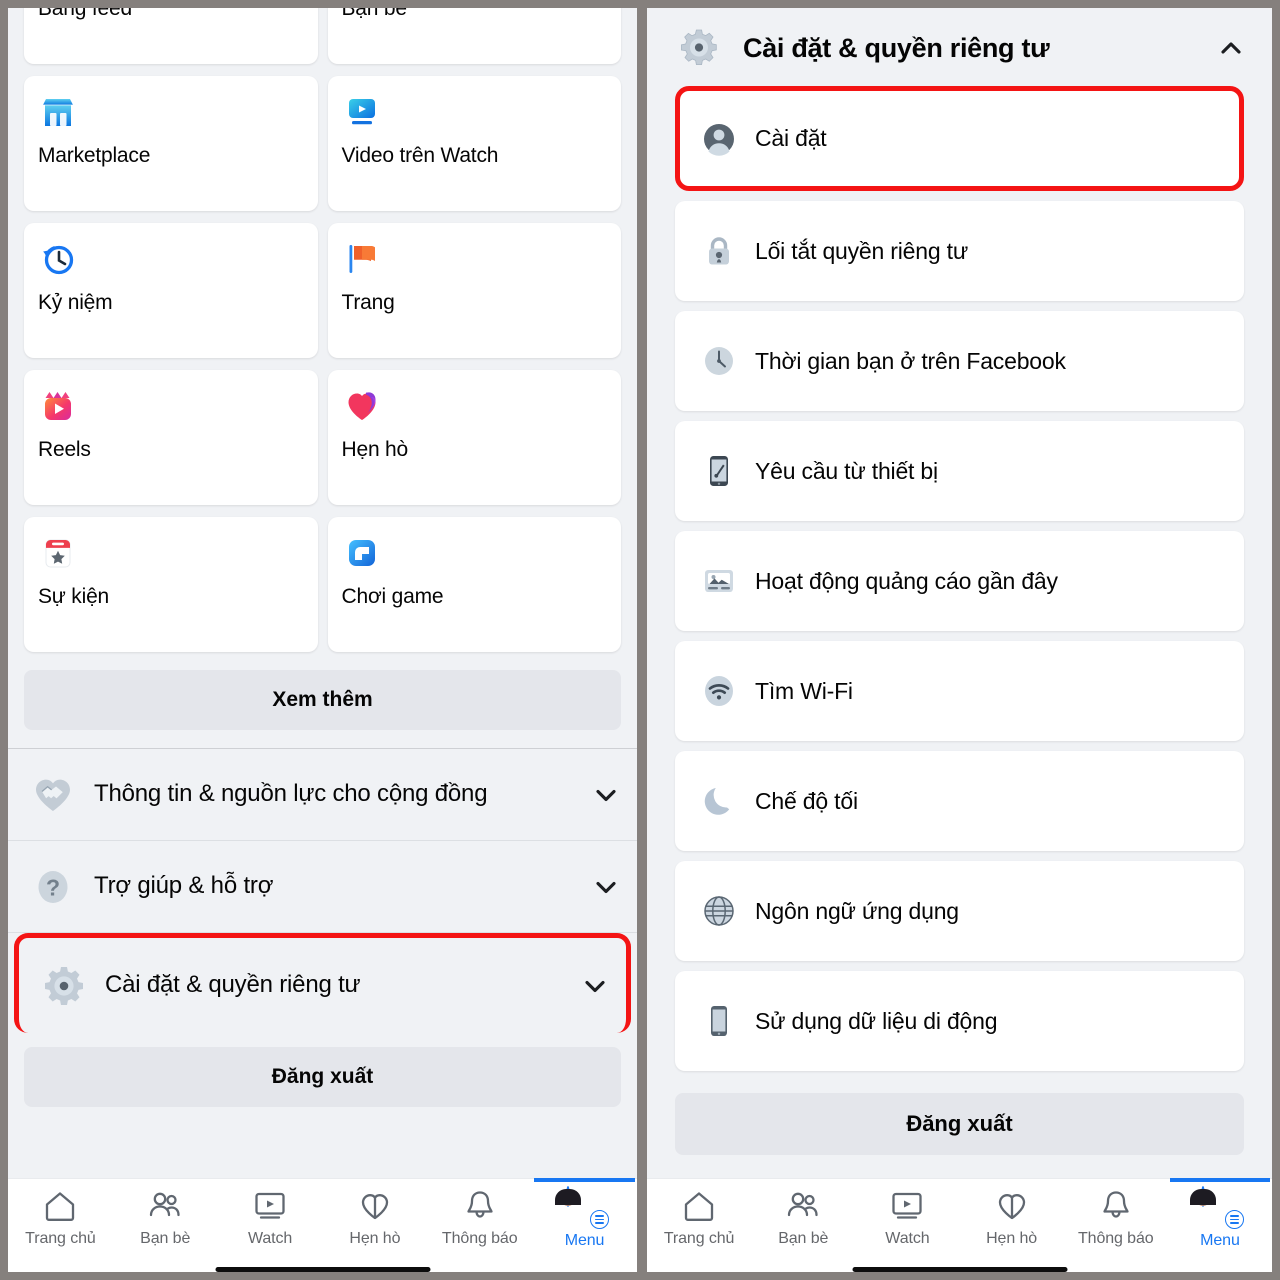  Describe the element at coordinates (1220, 1240) in the screenshot. I see `bottom-nav-label: Menu` at that location.